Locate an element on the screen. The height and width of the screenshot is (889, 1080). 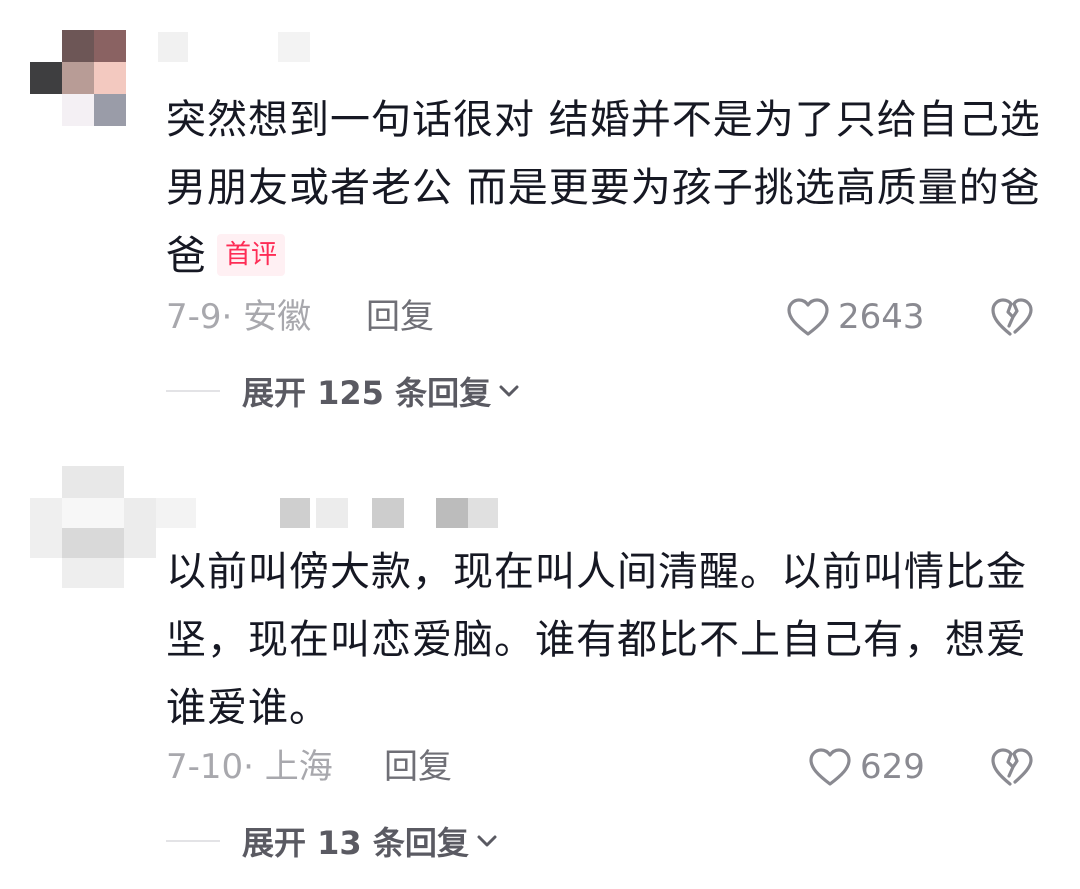
like-button: 629 is located at coordinates (866, 767).